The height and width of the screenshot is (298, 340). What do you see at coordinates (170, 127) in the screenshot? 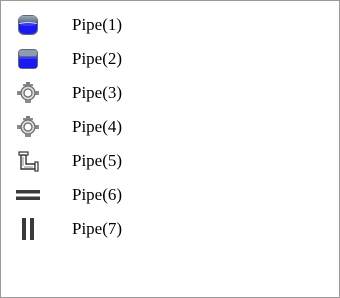
I see `list-item-pipe-4: Pipe(4)` at bounding box center [170, 127].